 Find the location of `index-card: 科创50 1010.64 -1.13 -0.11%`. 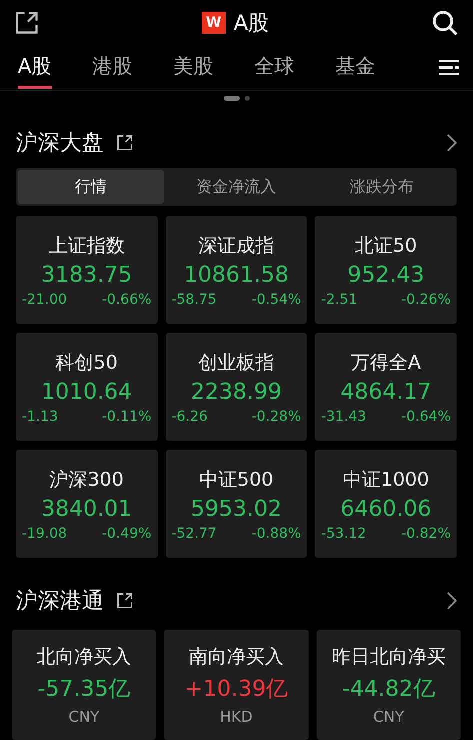

index-card: 科创50 1010.64 -1.13 -0.11% is located at coordinates (87, 387).